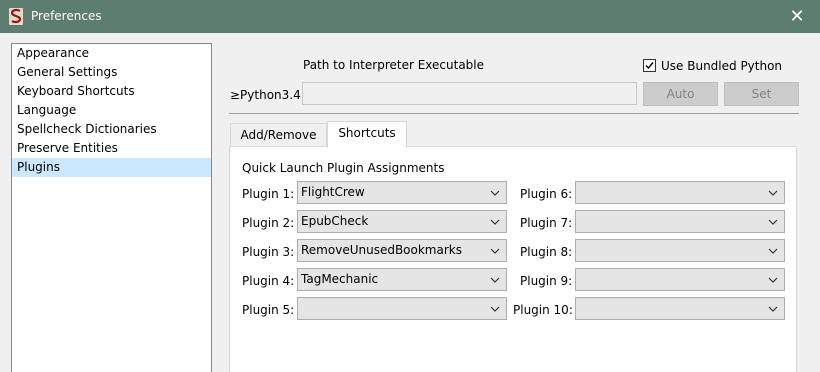  What do you see at coordinates (111, 110) in the screenshot?
I see `category-item-language: Language` at bounding box center [111, 110].